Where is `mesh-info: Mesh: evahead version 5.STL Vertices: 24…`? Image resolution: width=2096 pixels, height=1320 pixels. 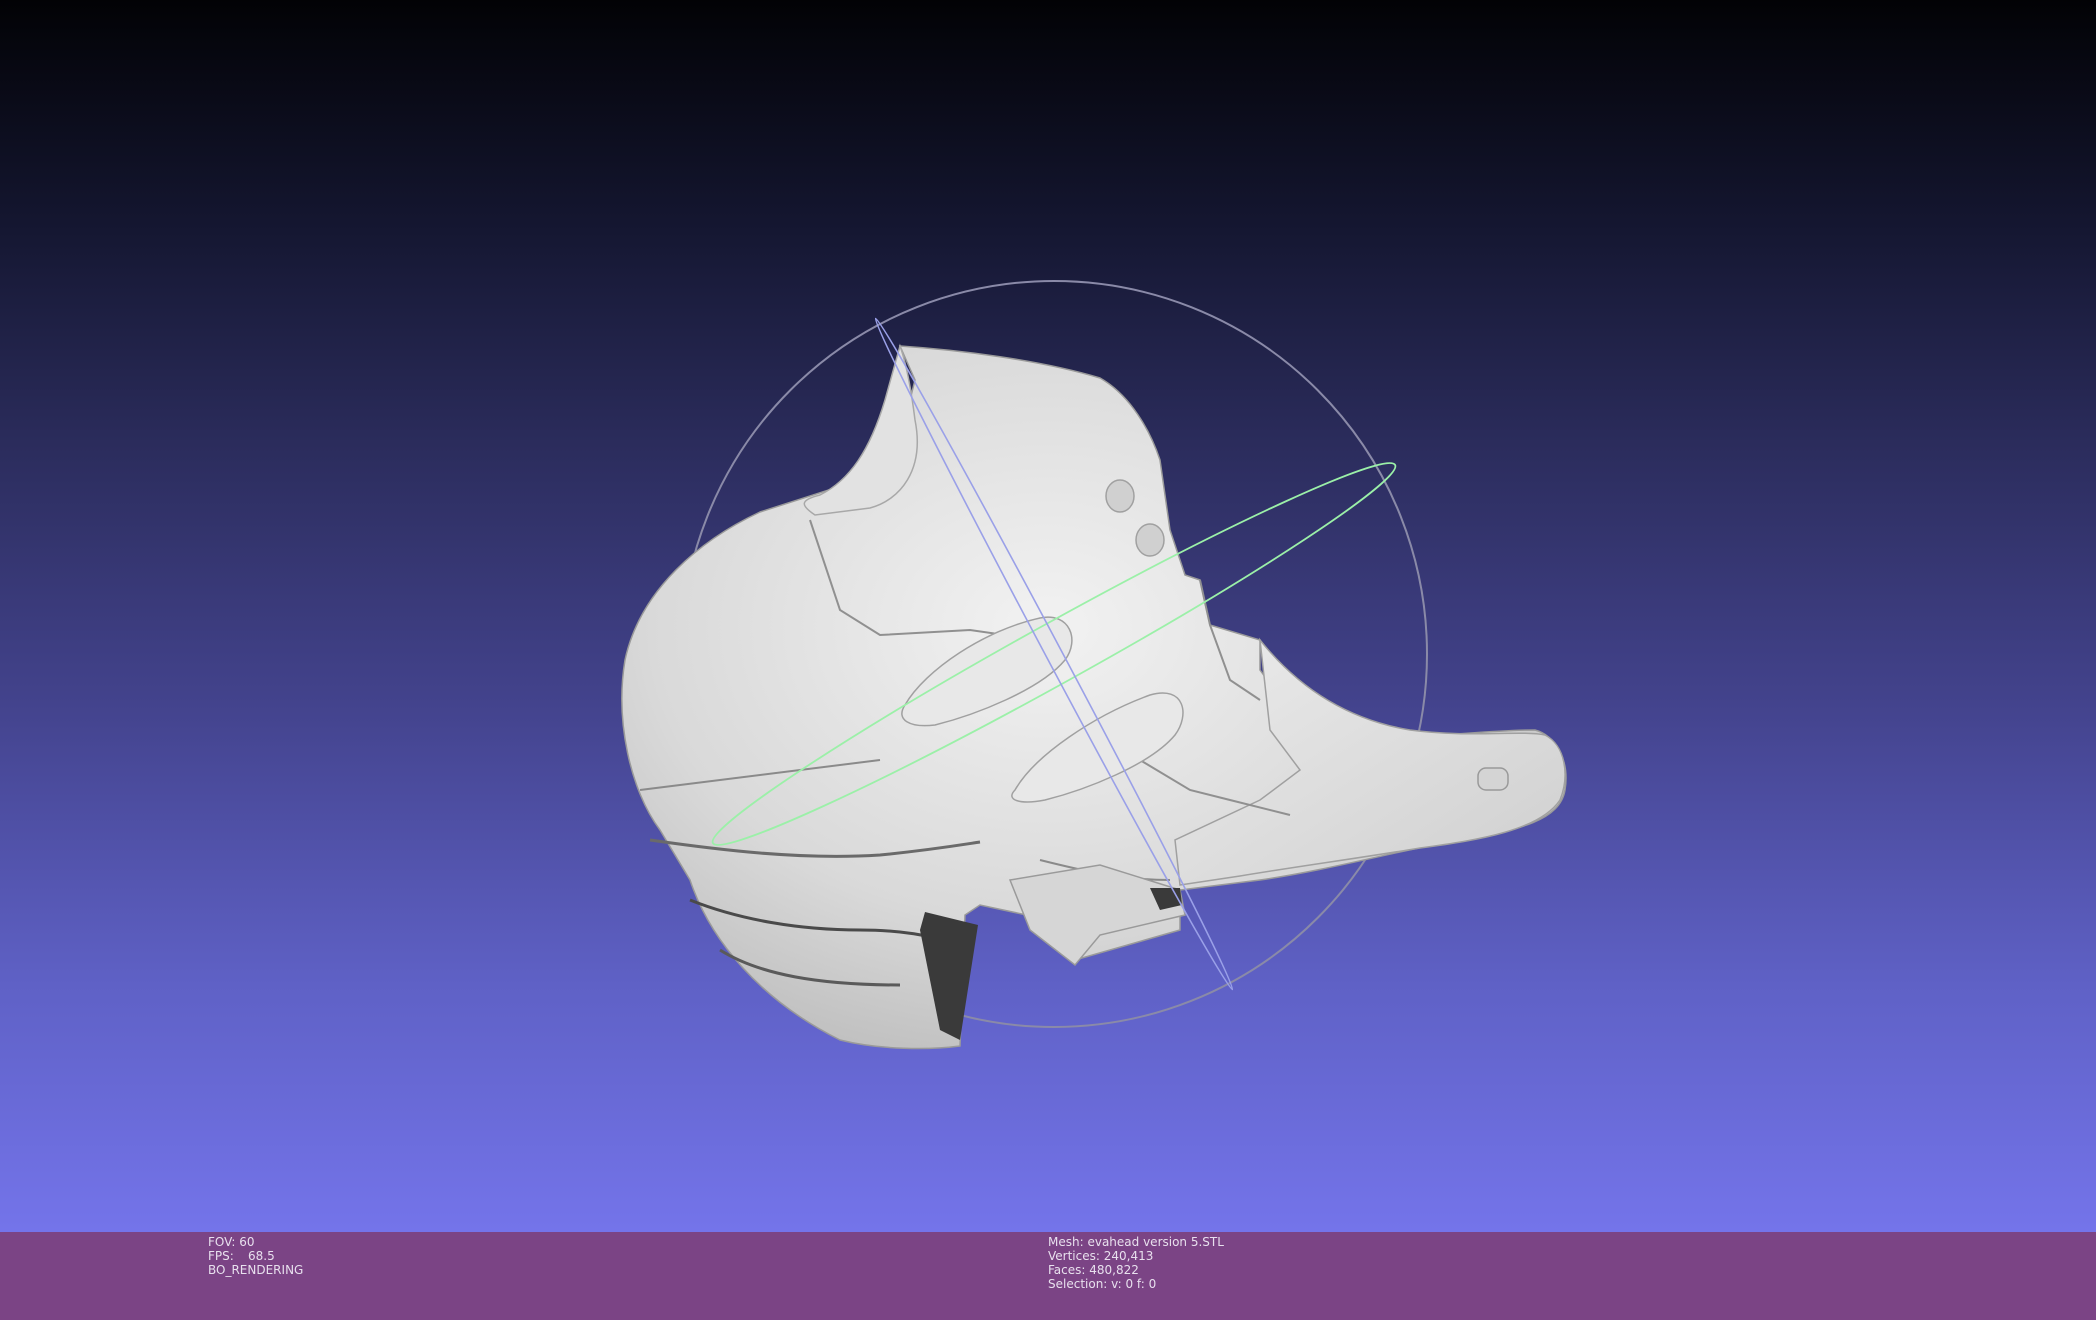 mesh-info: Mesh: evahead version 5.STL Vertices: 24… is located at coordinates (1136, 1263).